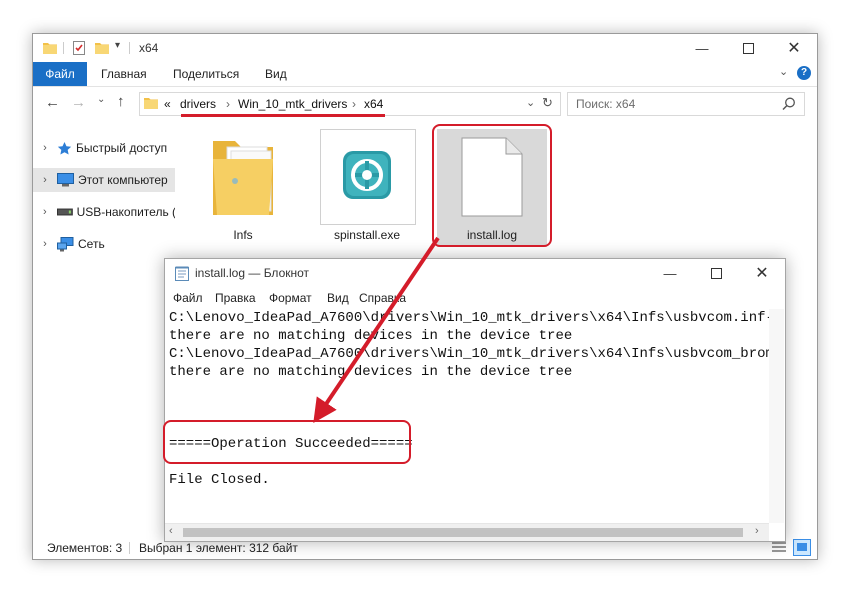 This screenshot has width=849, height=591. What do you see at coordinates (91, 244) in the screenshot?
I see `sidebar-item-label: Сеть` at bounding box center [91, 244].